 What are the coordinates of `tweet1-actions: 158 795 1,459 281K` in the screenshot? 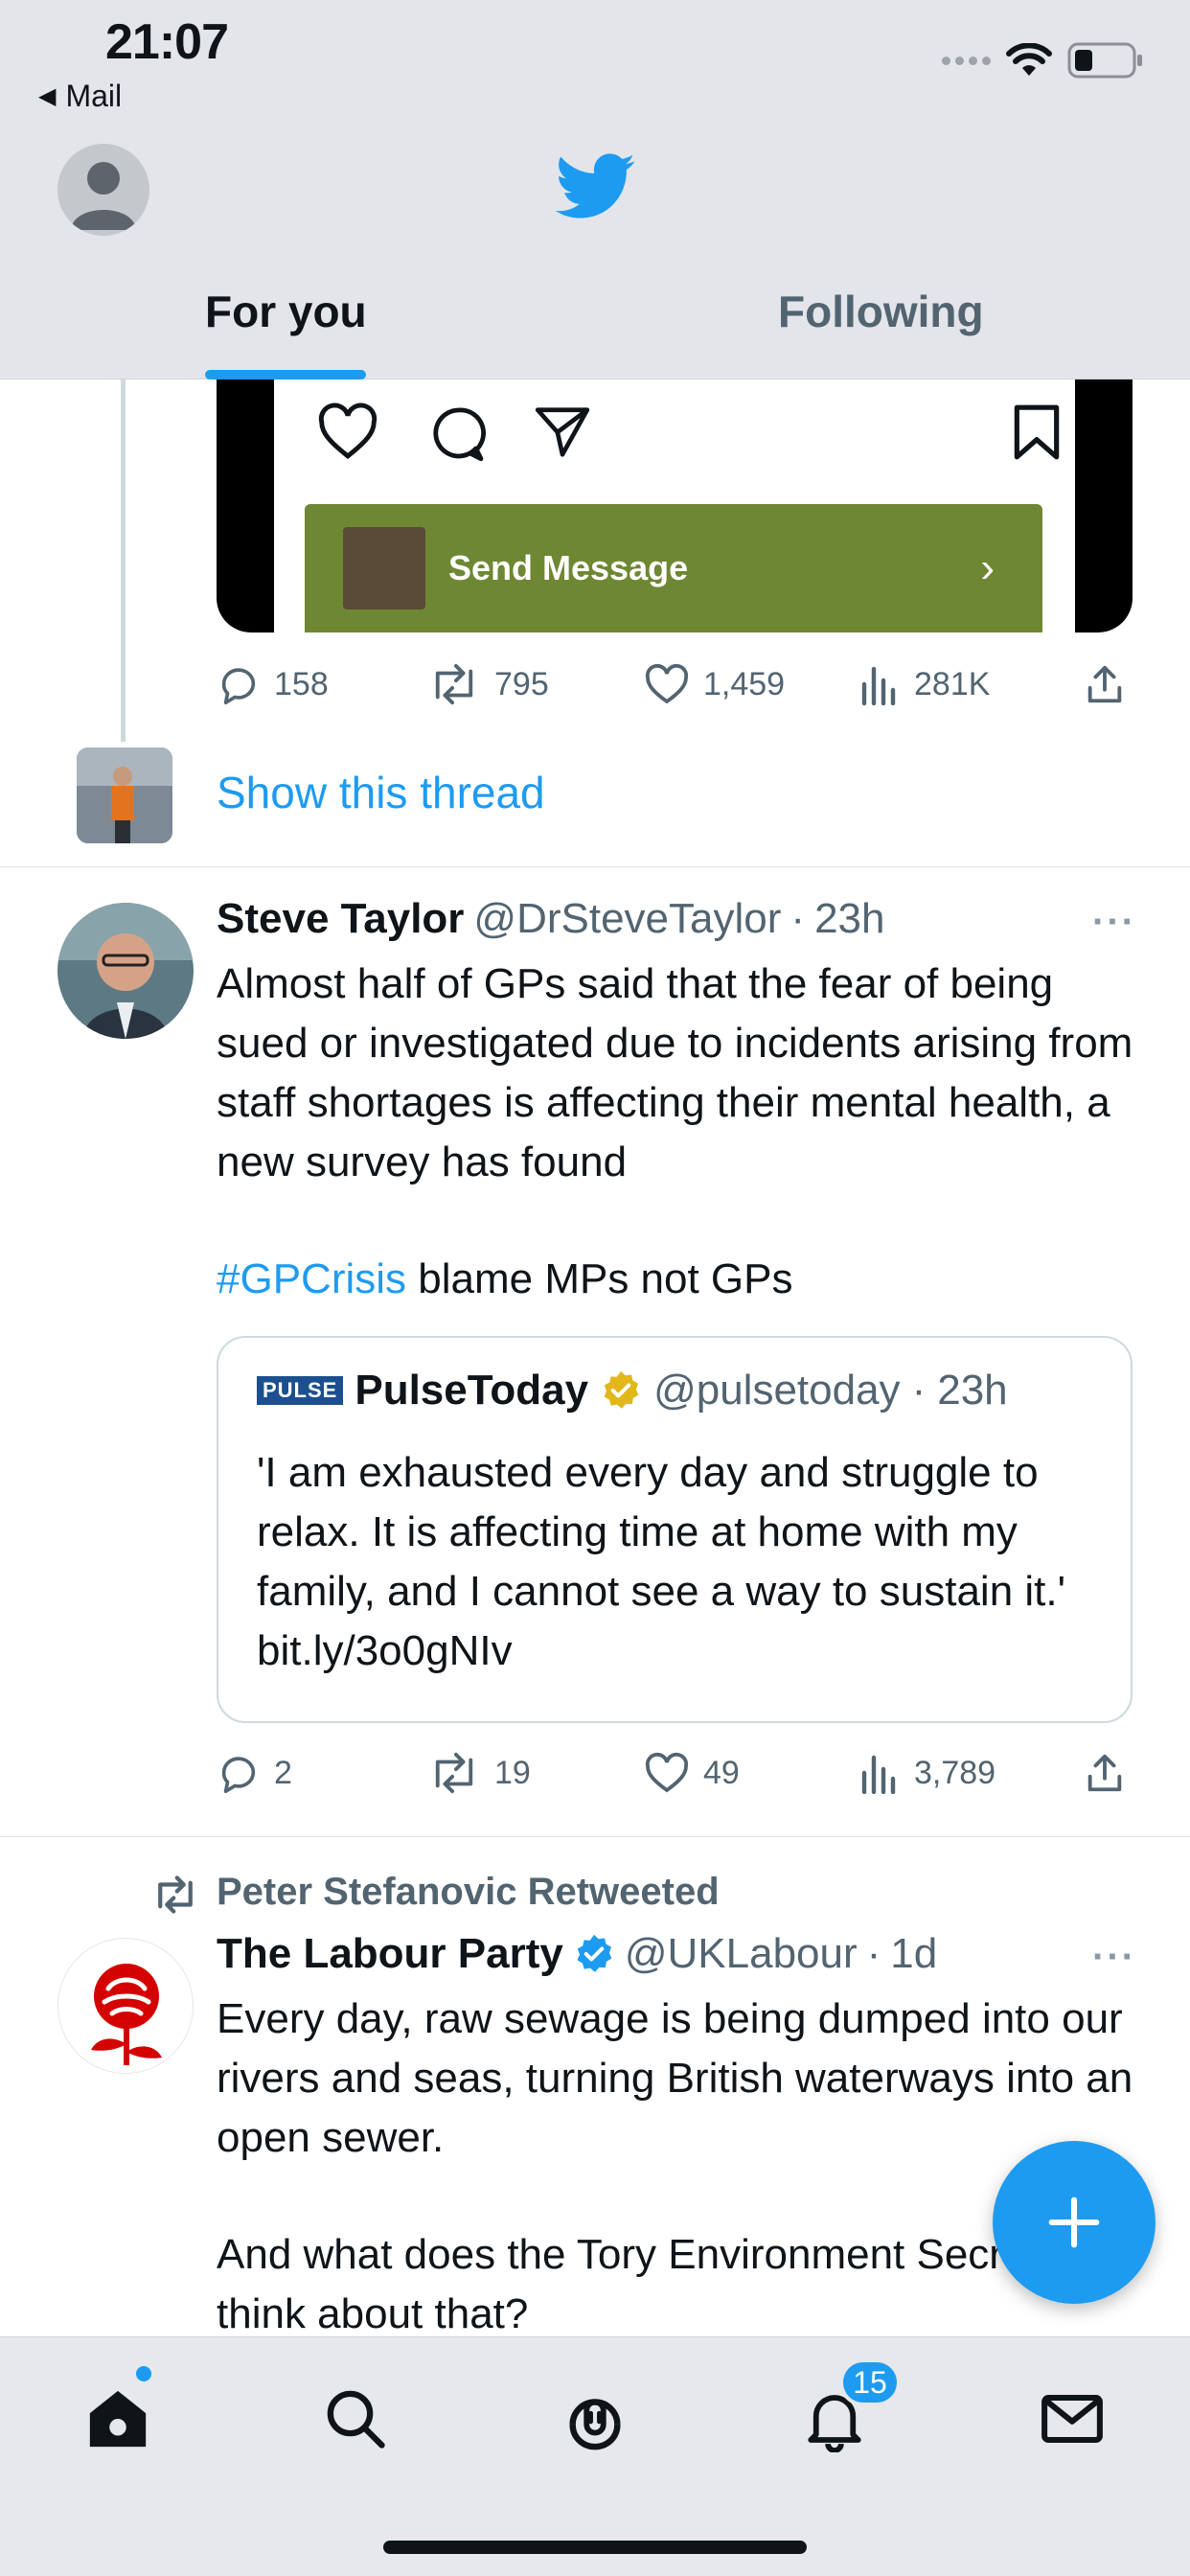 It's located at (675, 684).